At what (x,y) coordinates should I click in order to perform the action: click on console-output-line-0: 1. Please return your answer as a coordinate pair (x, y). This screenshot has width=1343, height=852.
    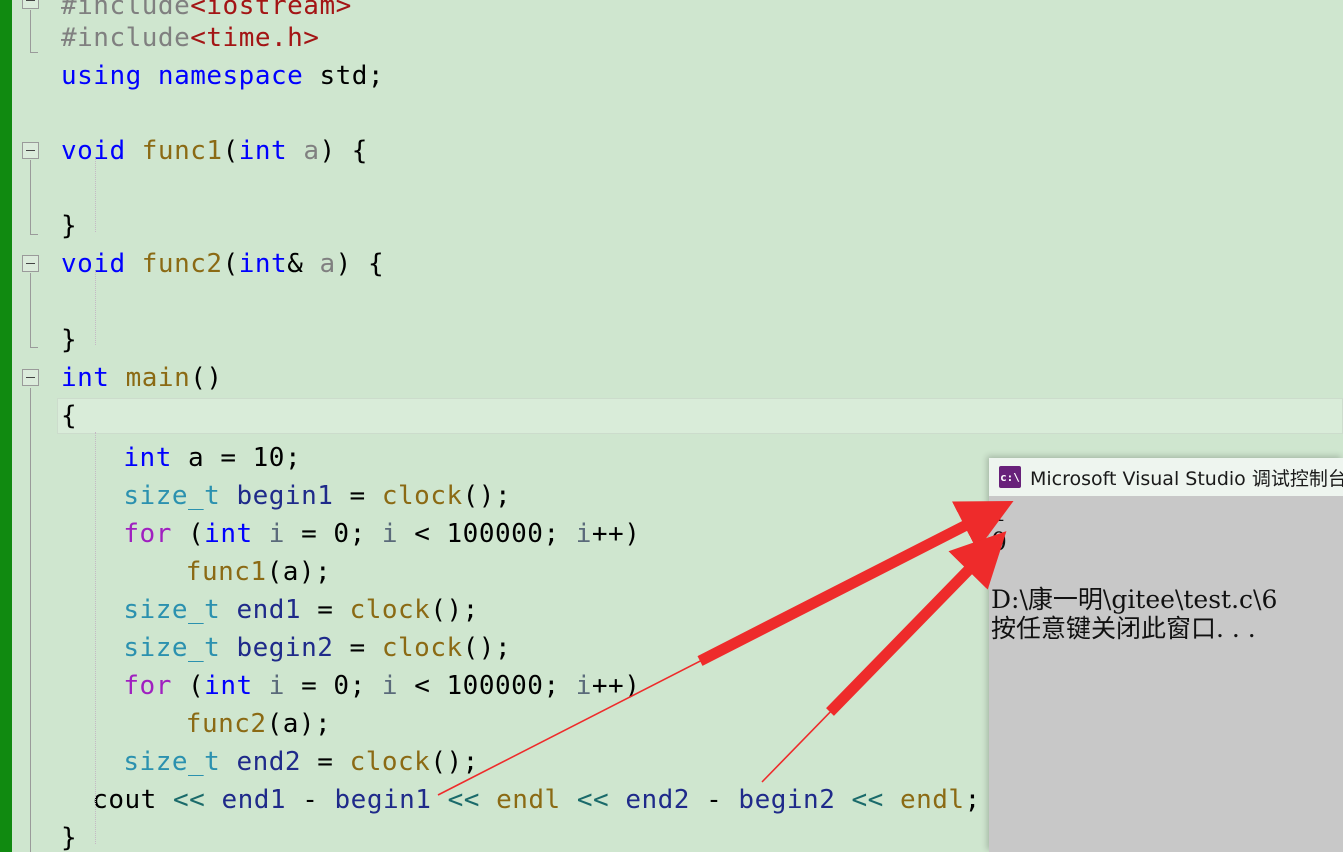
    Looking at the image, I should click on (999, 512).